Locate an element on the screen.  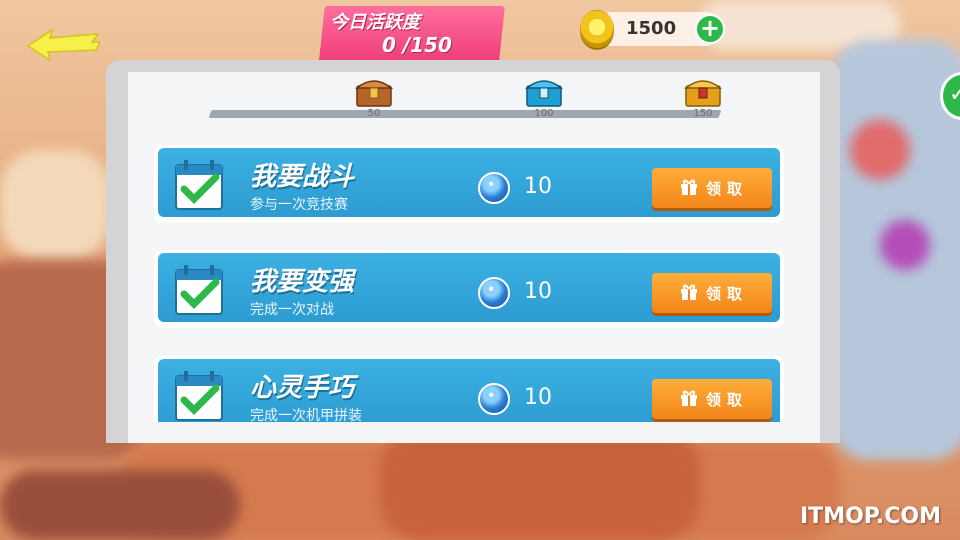
task-description: 完成一次机甲拼装 is located at coordinates (306, 415).